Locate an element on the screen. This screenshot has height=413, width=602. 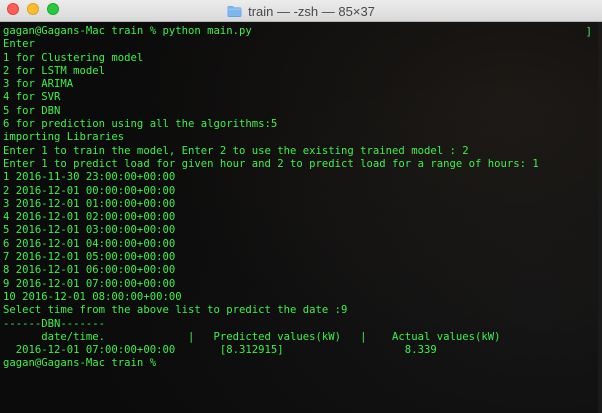
terminal-line: 8 2016-12-01 06:00:00+00:00 is located at coordinates (89, 270).